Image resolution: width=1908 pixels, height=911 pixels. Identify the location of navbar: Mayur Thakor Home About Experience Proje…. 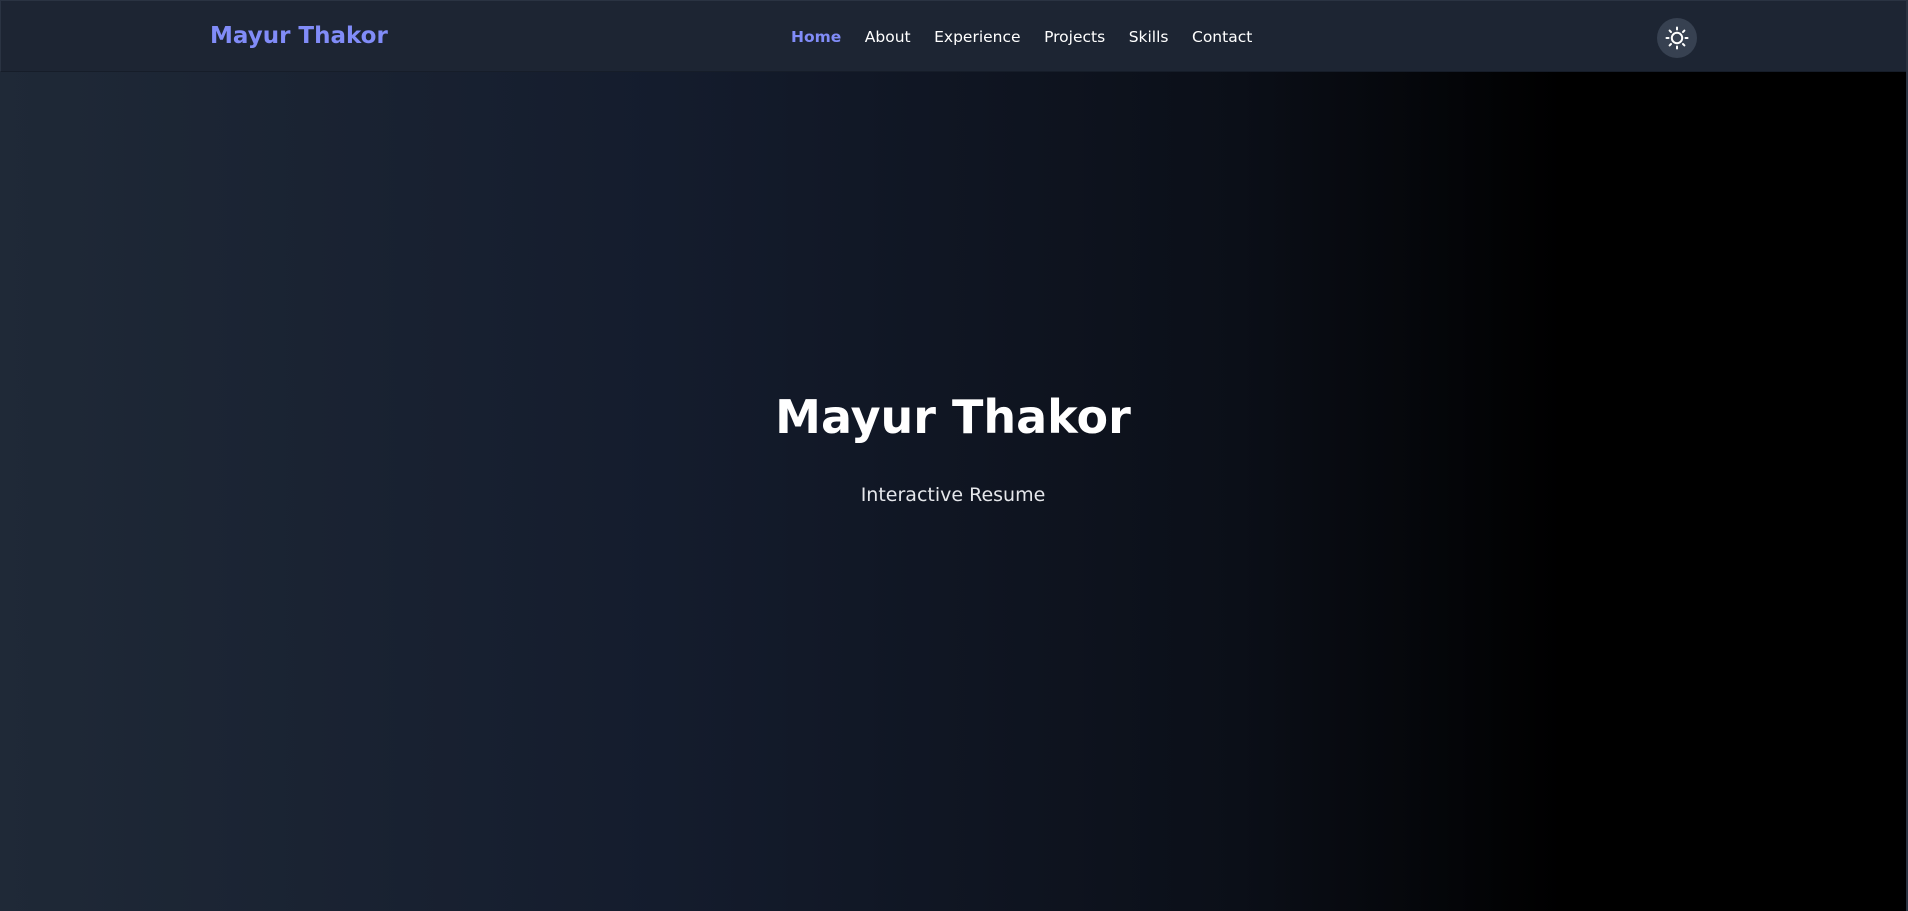
(953, 36).